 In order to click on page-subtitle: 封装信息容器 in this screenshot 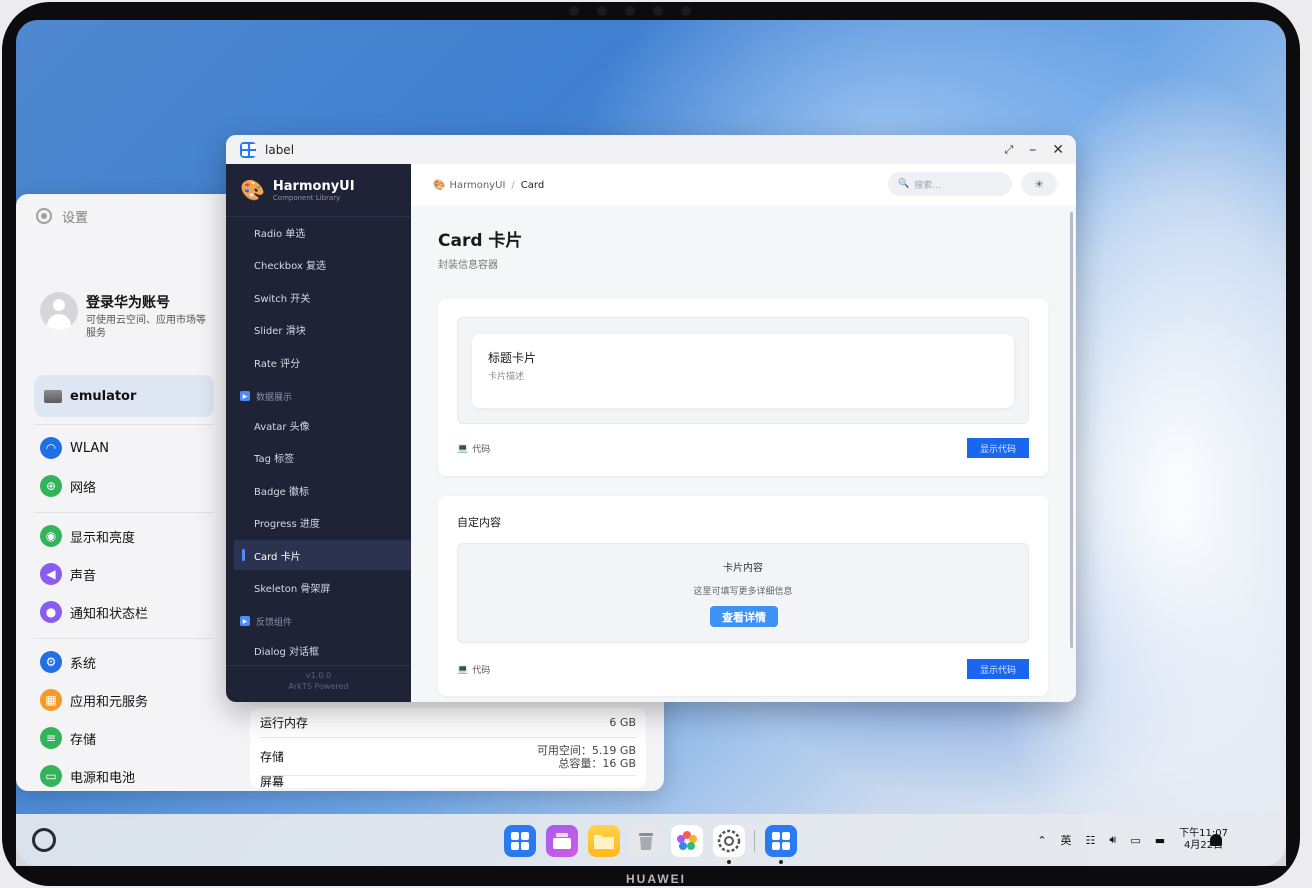, I will do `click(468, 265)`.